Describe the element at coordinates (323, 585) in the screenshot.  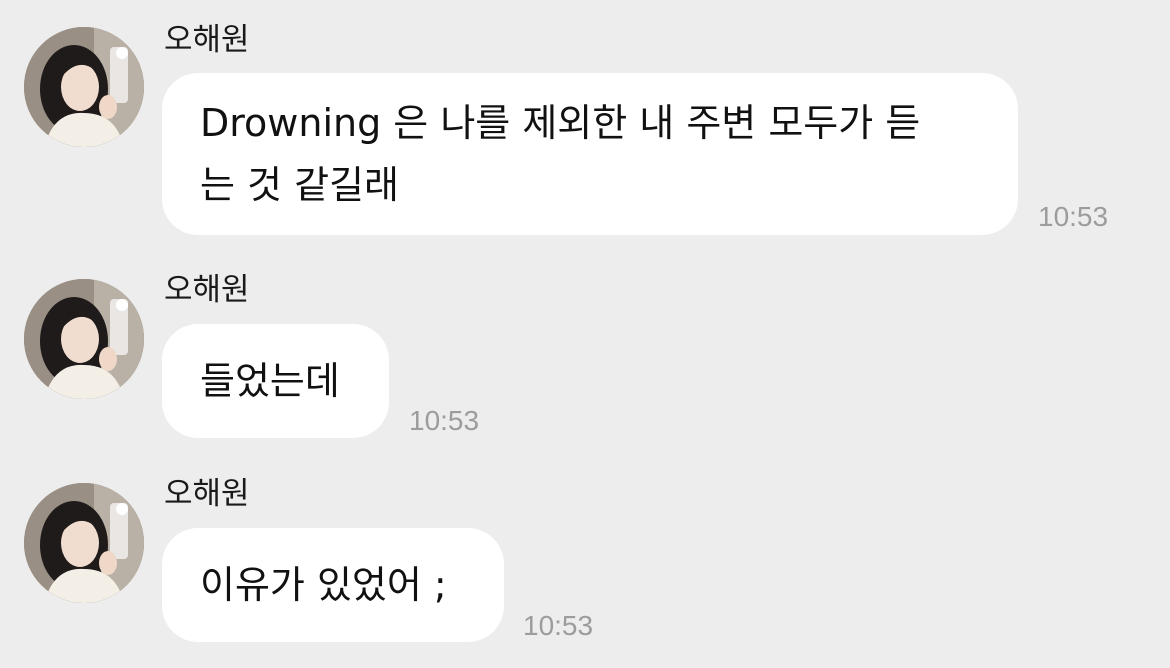
I see `message-text: 이유가 있었어 ;` at that location.